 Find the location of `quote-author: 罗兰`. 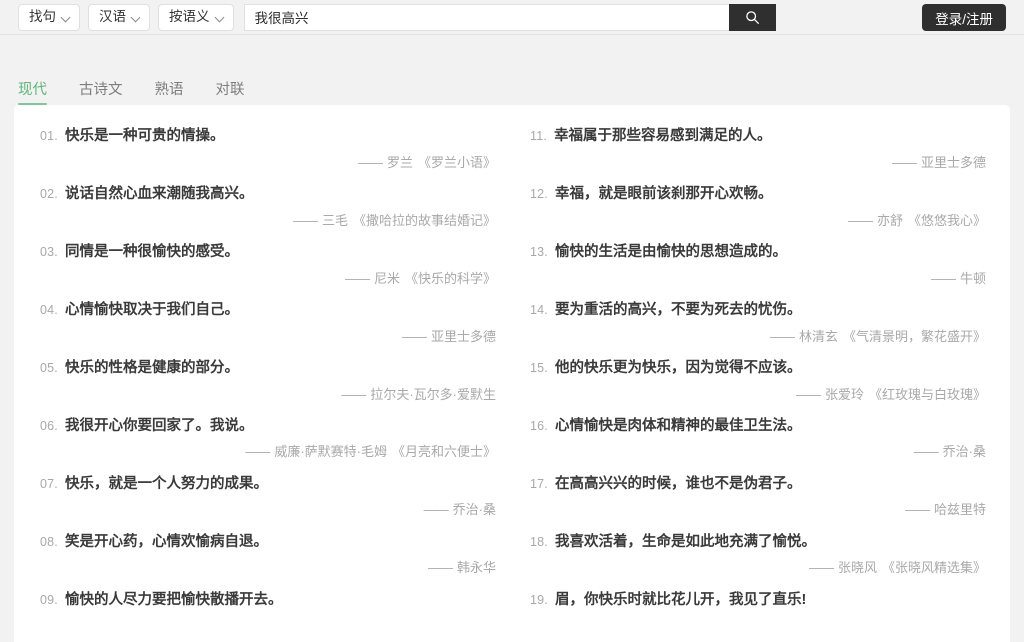

quote-author: 罗兰 is located at coordinates (400, 162).